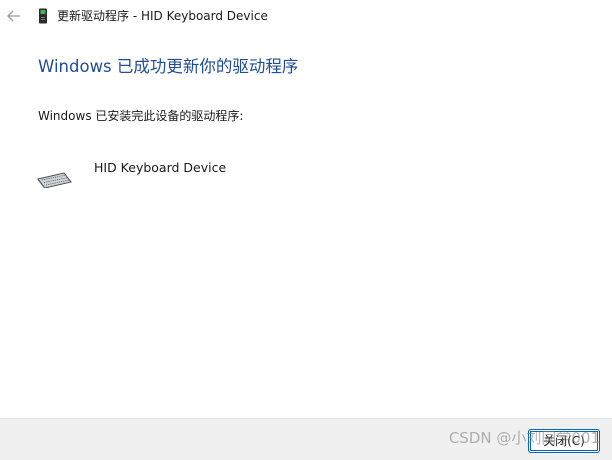  Describe the element at coordinates (564, 441) in the screenshot. I see `close-button: 关闭(C)` at that location.